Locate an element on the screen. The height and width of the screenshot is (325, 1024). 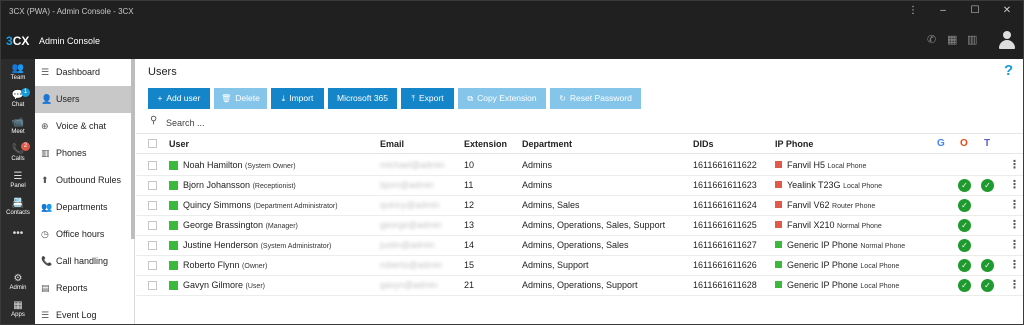
maximize-button: ☐ is located at coordinates (975, 10).